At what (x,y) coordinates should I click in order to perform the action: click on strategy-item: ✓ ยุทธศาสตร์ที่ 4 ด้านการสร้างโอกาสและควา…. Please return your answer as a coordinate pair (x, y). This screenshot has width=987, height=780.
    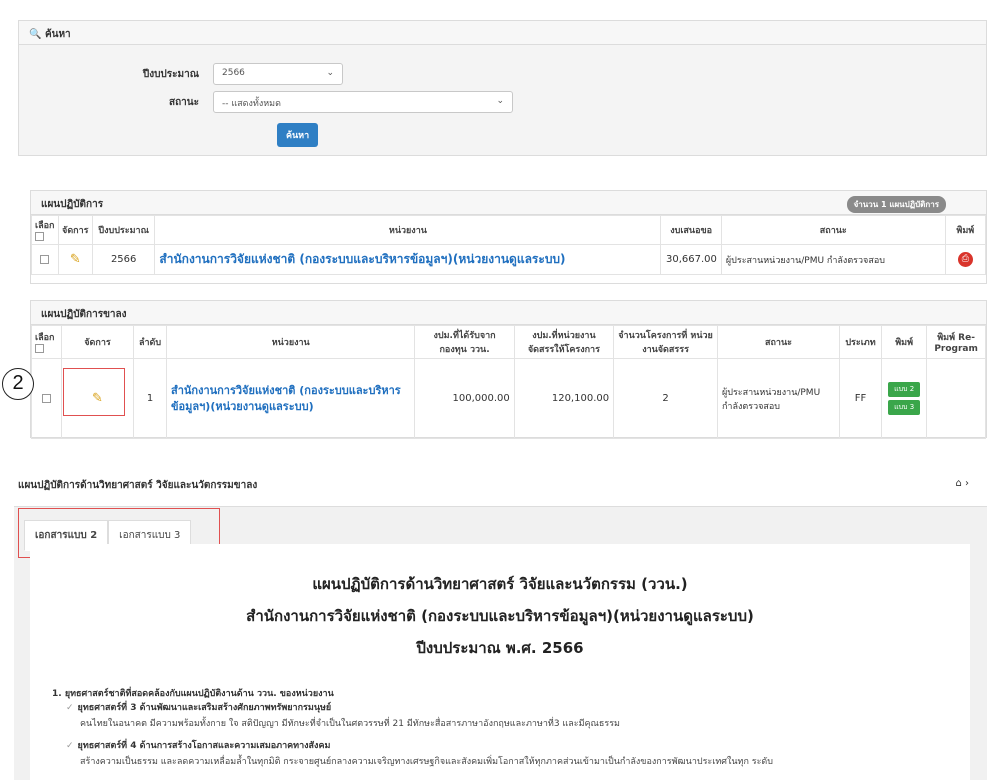
    Looking at the image, I should click on (511, 753).